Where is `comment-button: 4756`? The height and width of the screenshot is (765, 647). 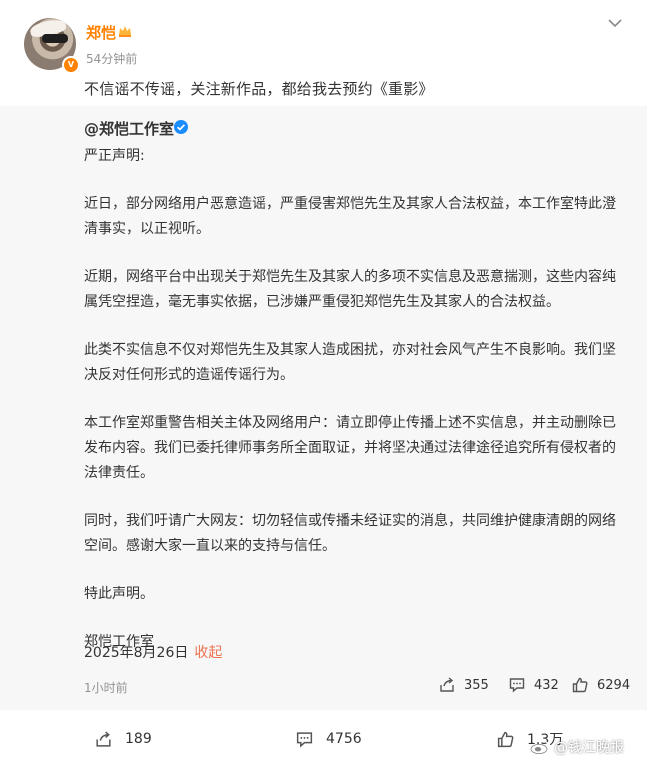 comment-button: 4756 is located at coordinates (328, 739).